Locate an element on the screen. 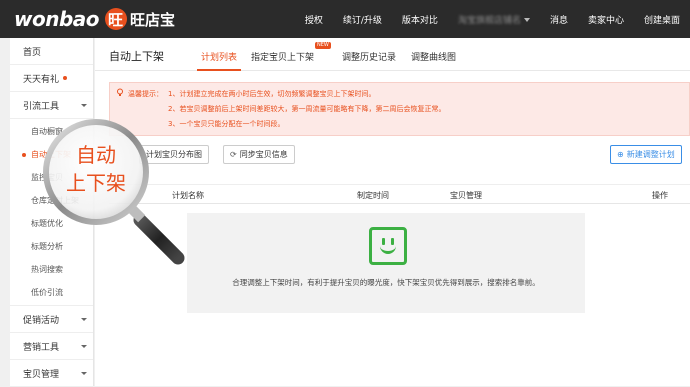 This screenshot has width=690, height=387. sidebar-item-label: 首页 is located at coordinates (32, 52).